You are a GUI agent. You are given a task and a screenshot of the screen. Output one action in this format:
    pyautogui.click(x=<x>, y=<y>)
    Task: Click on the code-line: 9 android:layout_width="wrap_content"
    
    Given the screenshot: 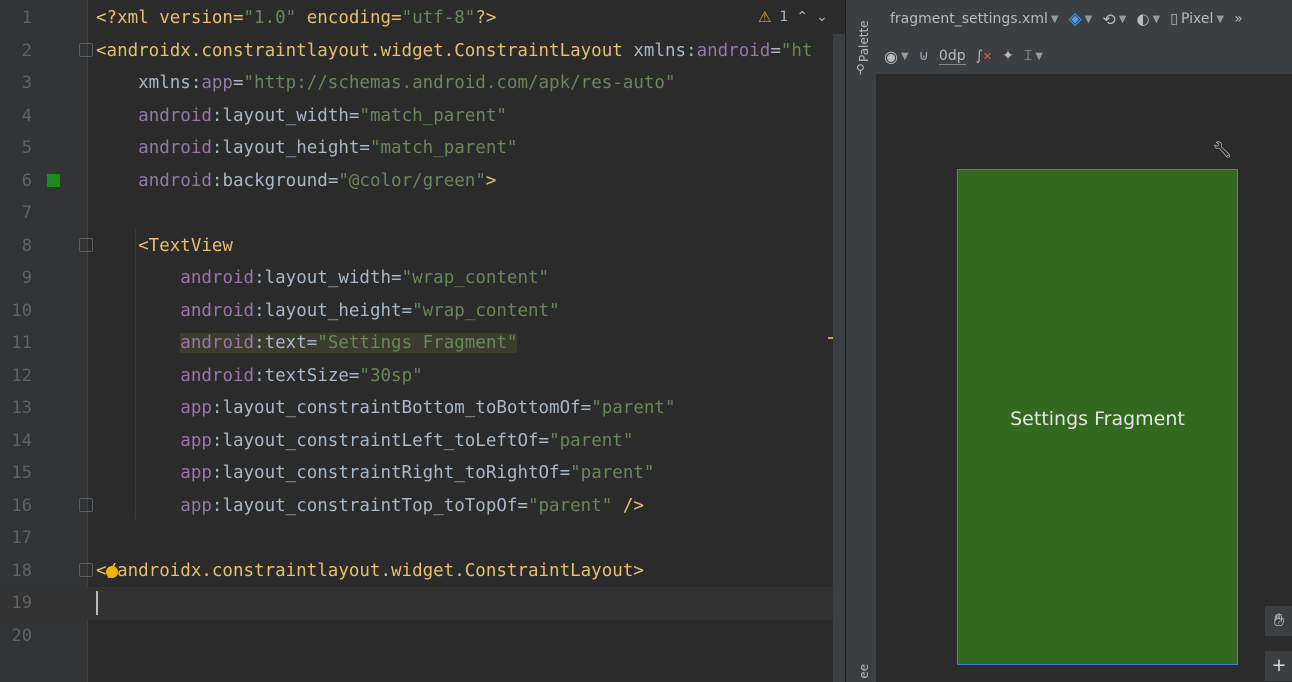 What is the action you would take?
    pyautogui.click(x=416, y=278)
    